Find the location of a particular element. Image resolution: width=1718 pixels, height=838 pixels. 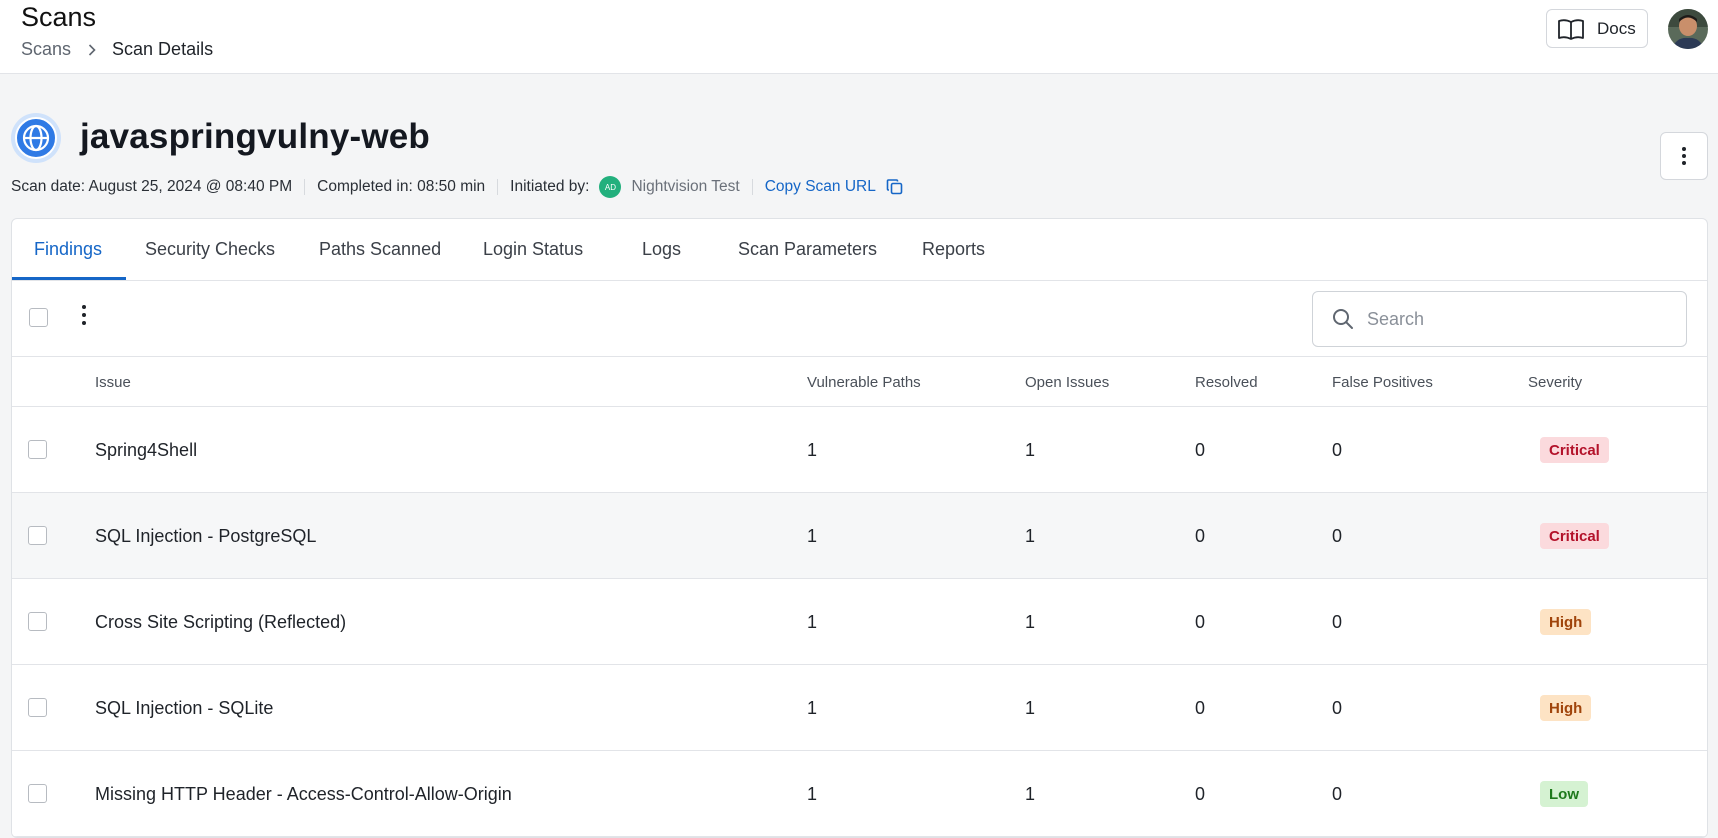

scan-icon-badge is located at coordinates (36, 138).